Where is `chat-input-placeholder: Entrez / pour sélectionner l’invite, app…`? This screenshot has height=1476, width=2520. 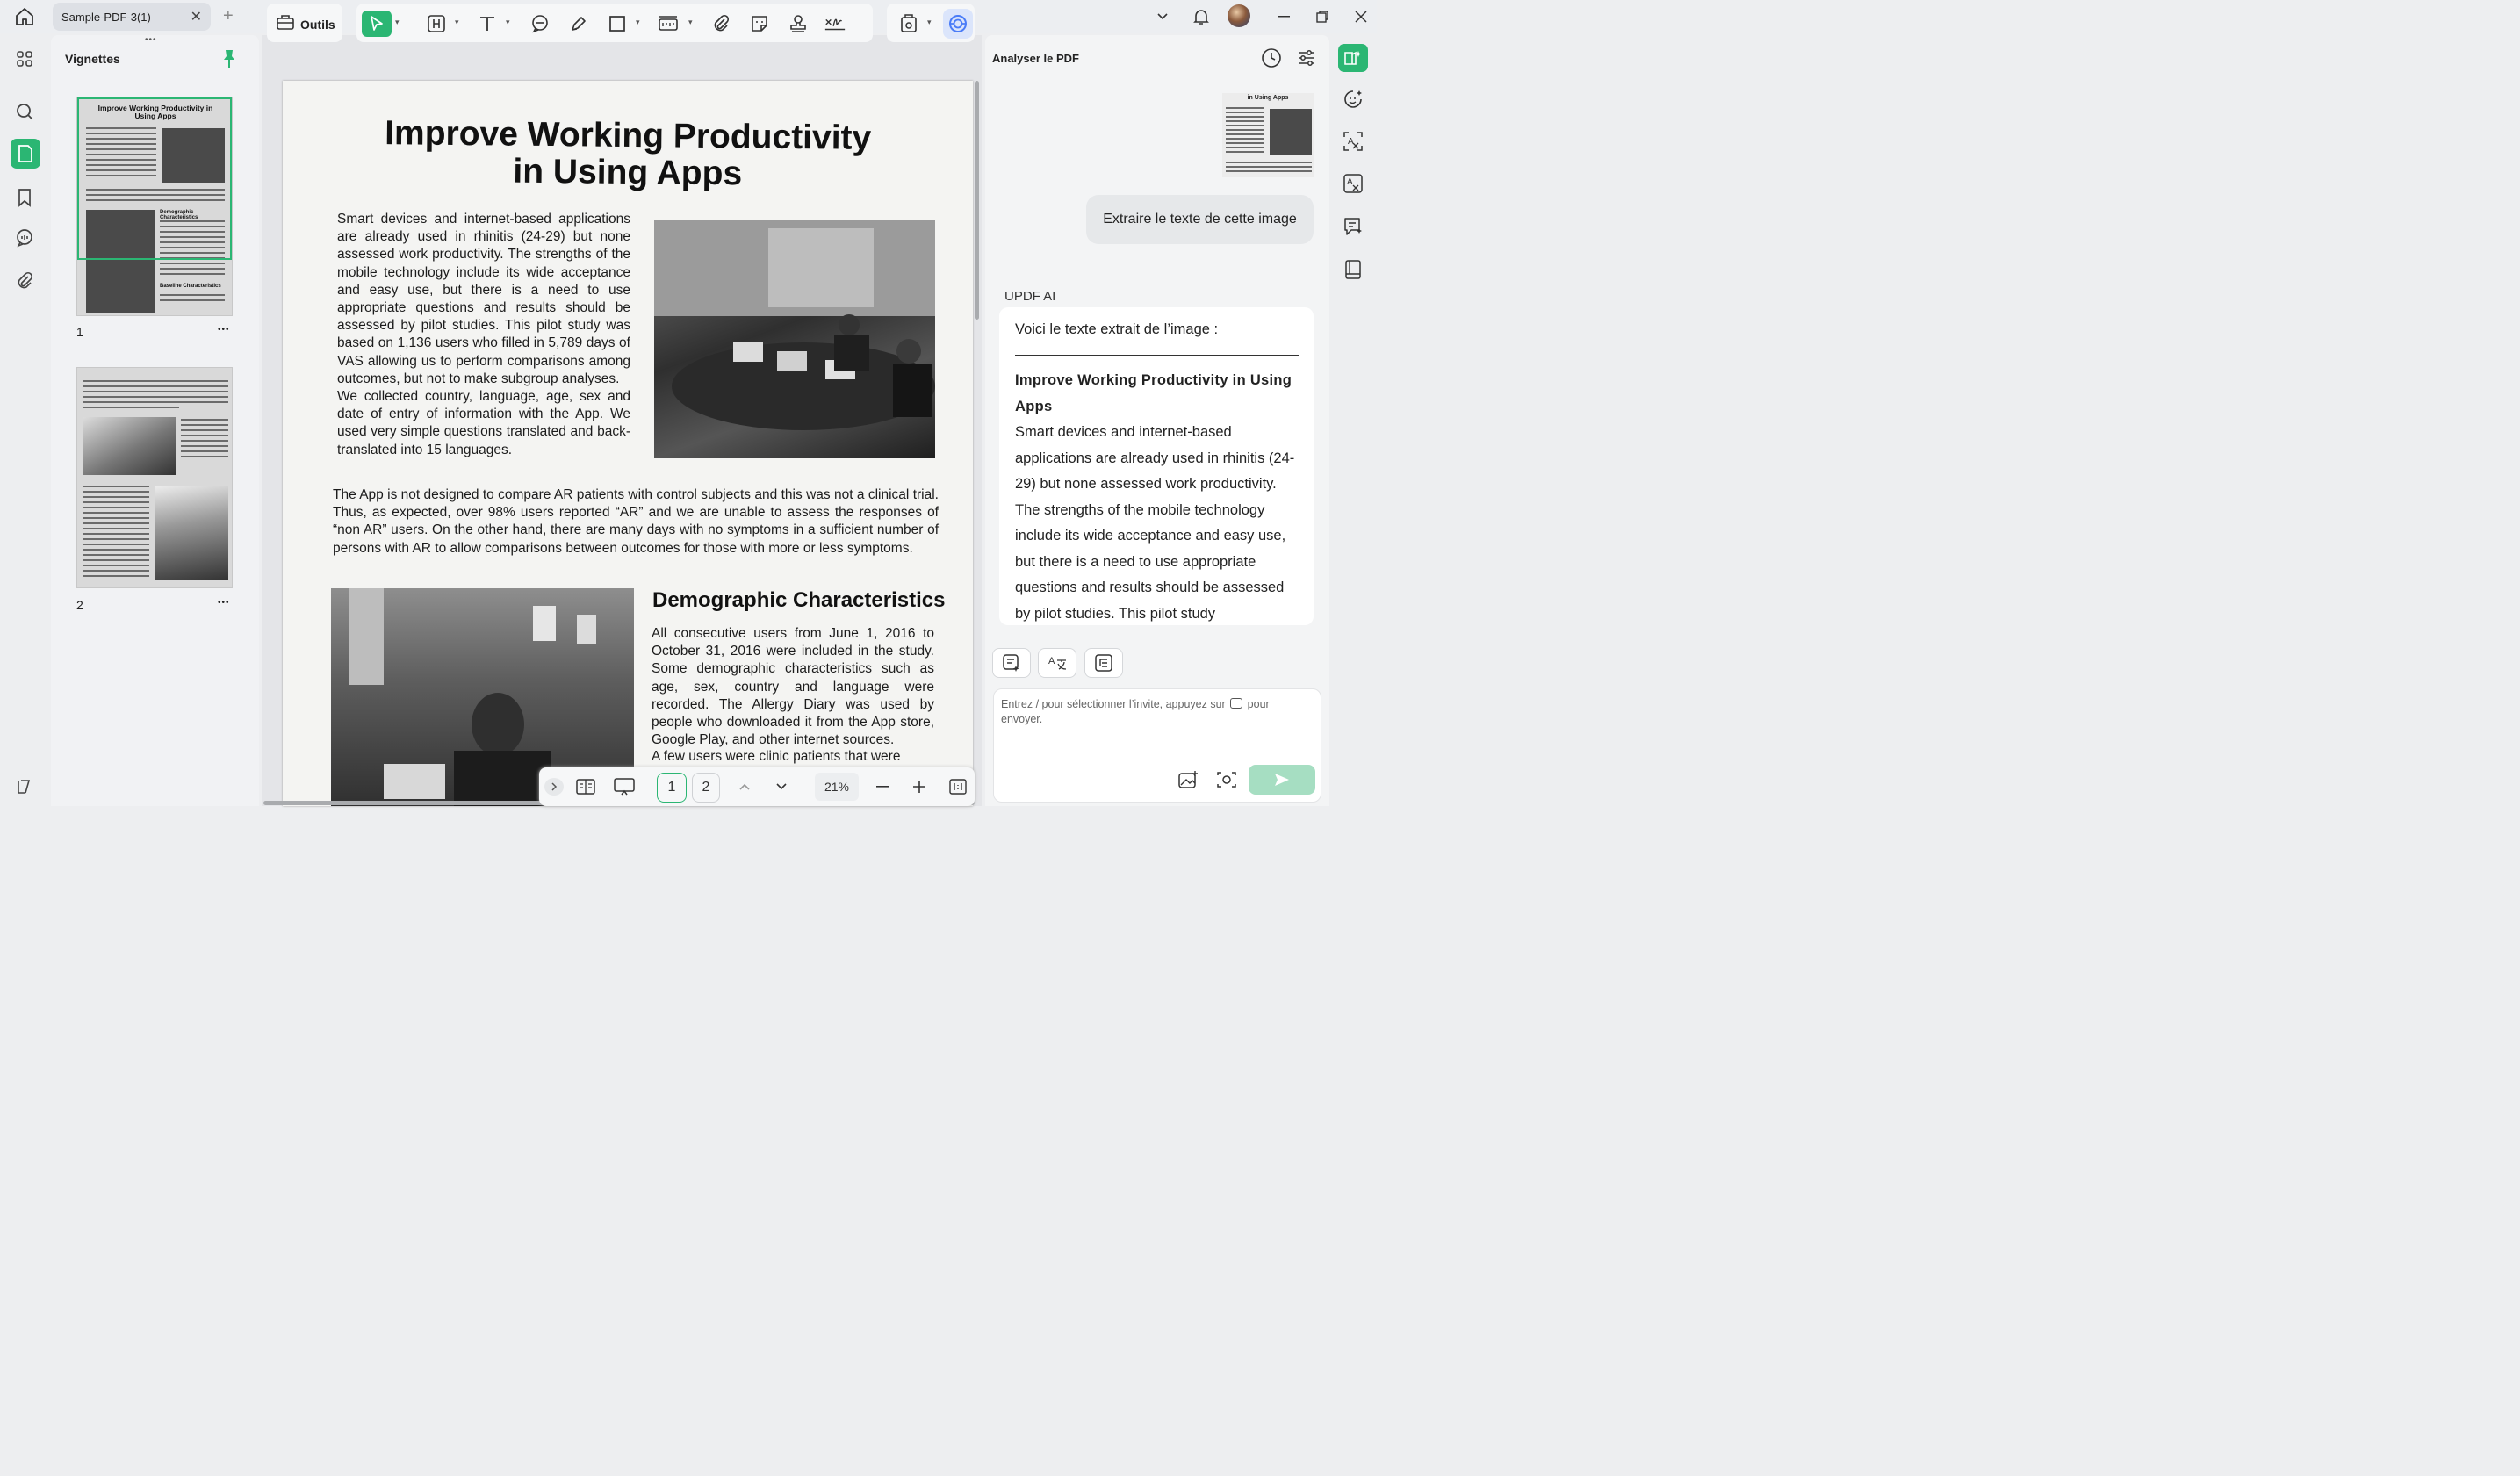 chat-input-placeholder: Entrez / pour sélectionner l’invite, app… is located at coordinates (1154, 712).